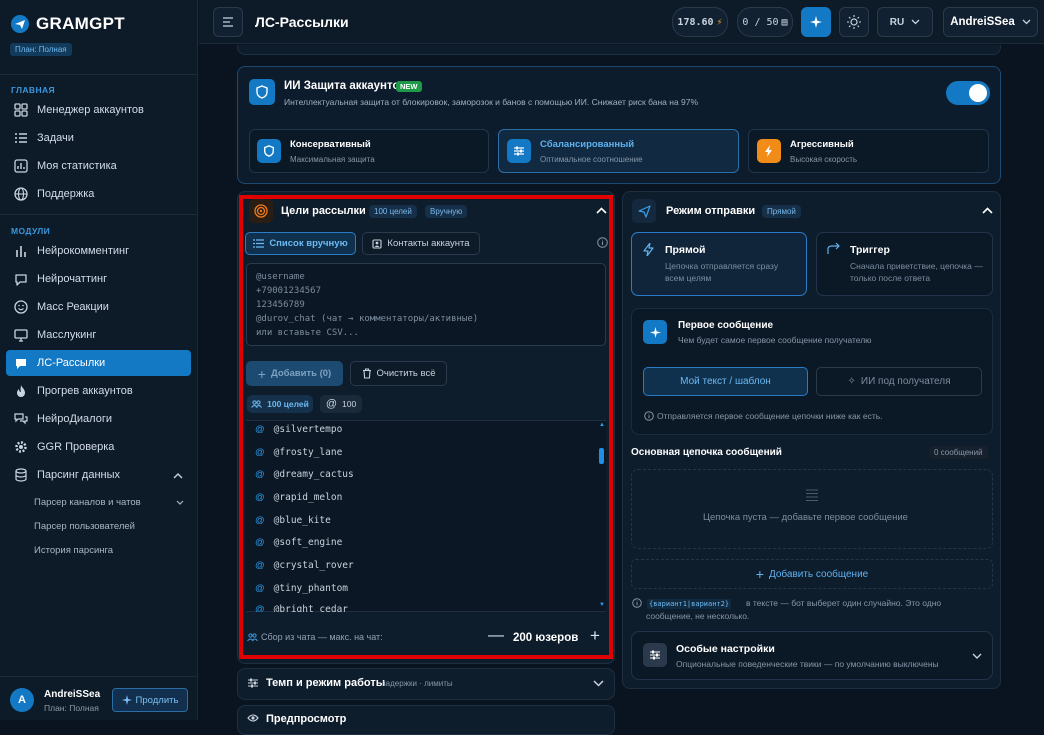 The width and height of the screenshot is (1044, 735). I want to click on sidebar-item-stats: Моя статистика, so click(98, 166).